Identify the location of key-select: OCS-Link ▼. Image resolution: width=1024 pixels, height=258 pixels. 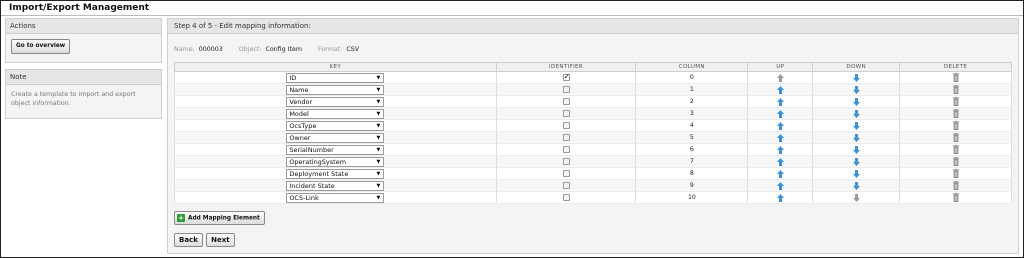
(335, 197).